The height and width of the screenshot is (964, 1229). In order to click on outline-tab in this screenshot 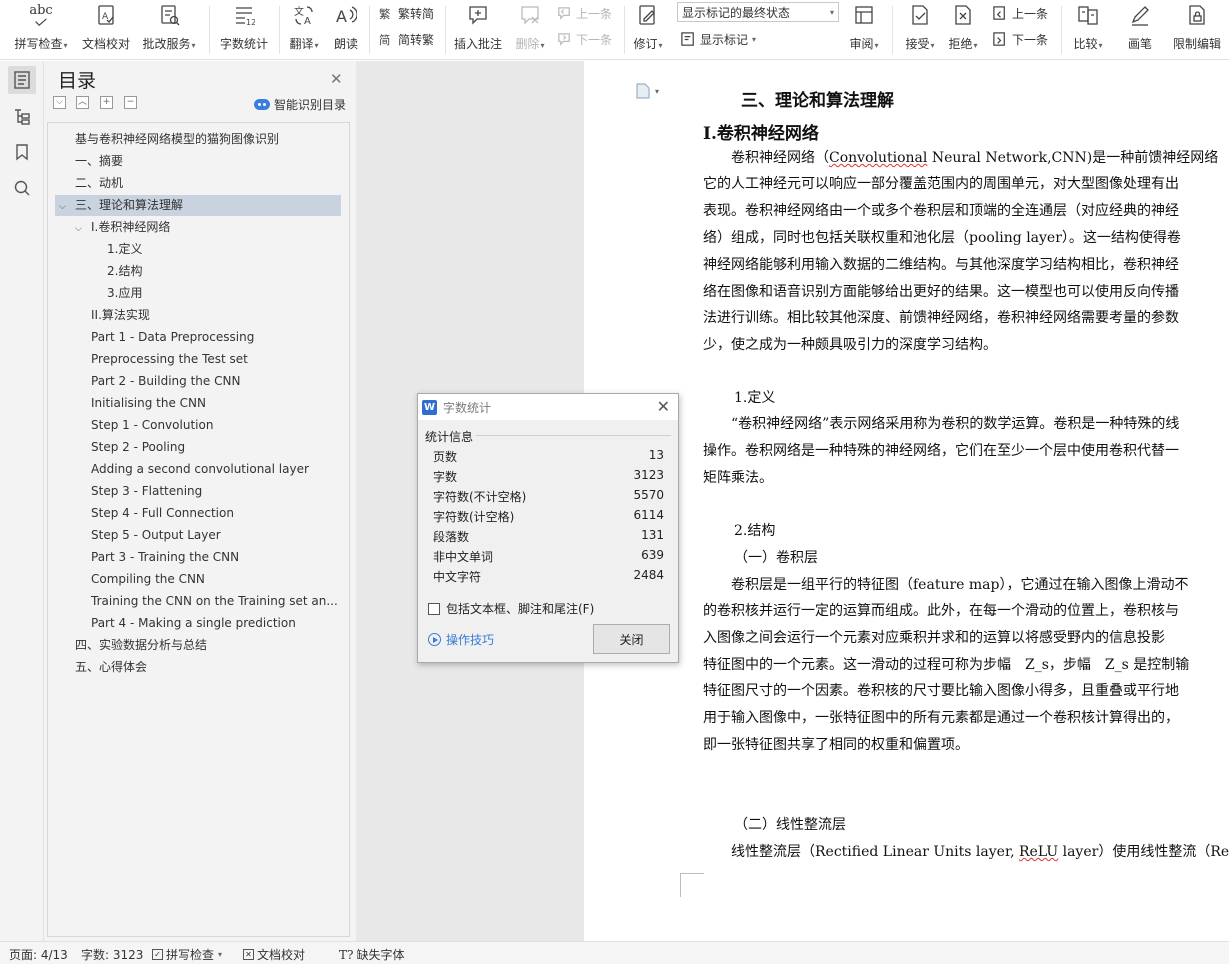, I will do `click(22, 116)`.